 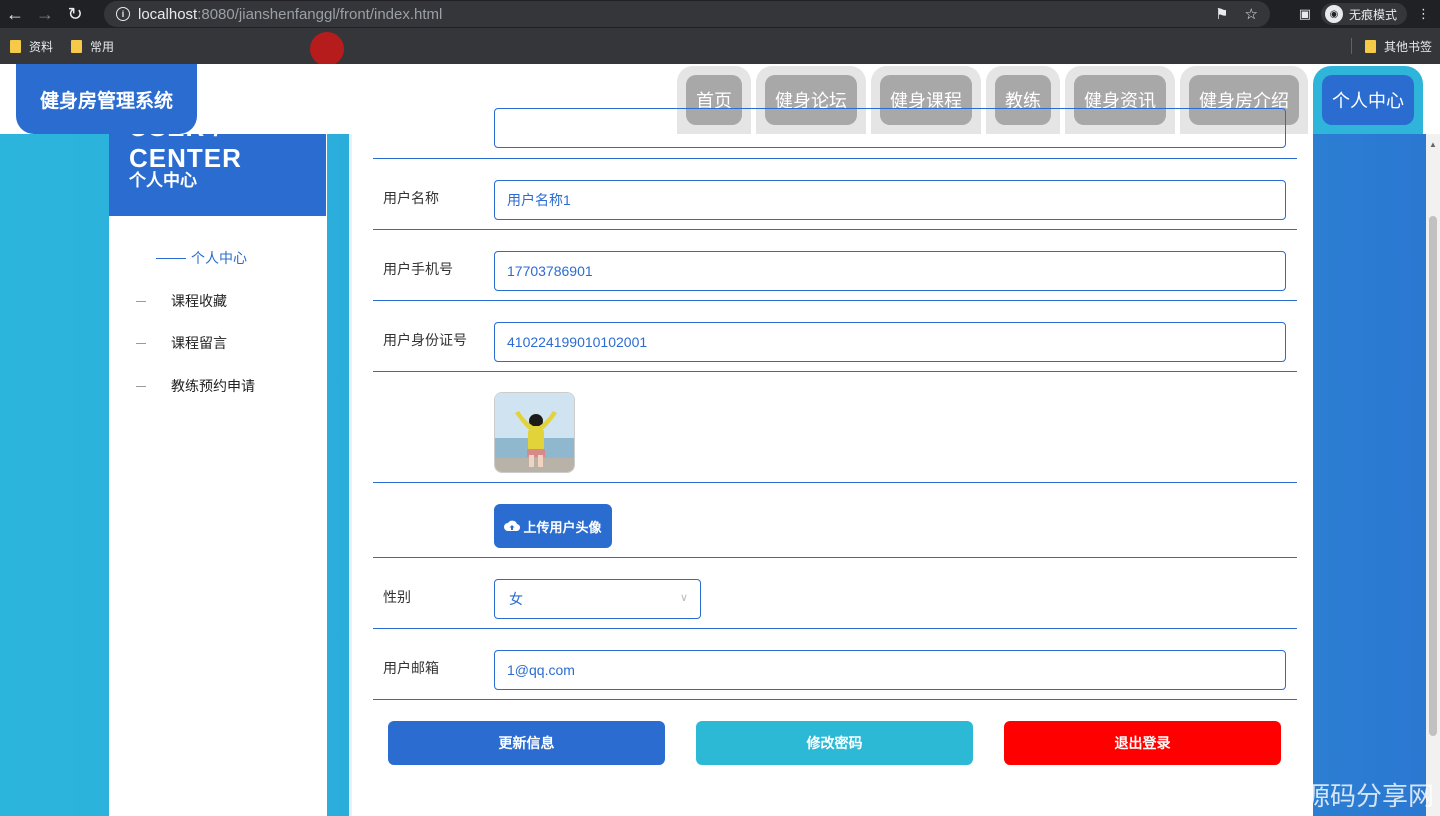 I want to click on sidebar-item-course-favorites: 课程收藏, so click(x=168, y=301).